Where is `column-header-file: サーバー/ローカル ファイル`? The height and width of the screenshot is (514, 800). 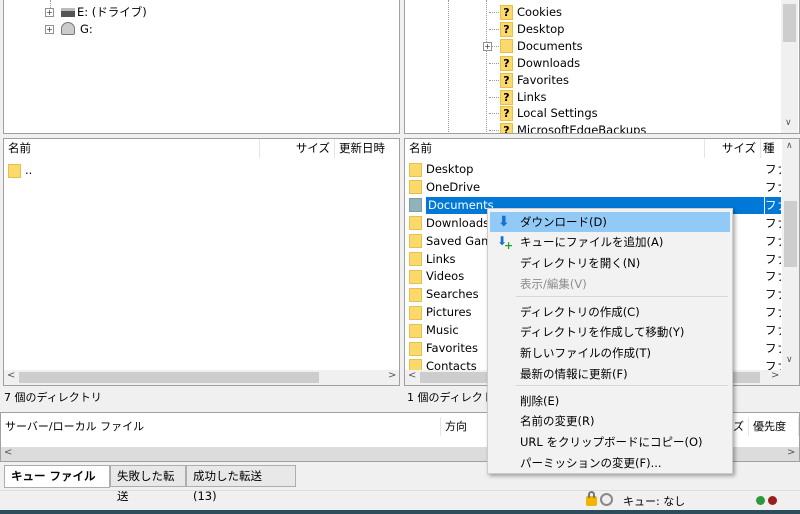 column-header-file: サーバー/ローカル ファイル is located at coordinates (221, 426).